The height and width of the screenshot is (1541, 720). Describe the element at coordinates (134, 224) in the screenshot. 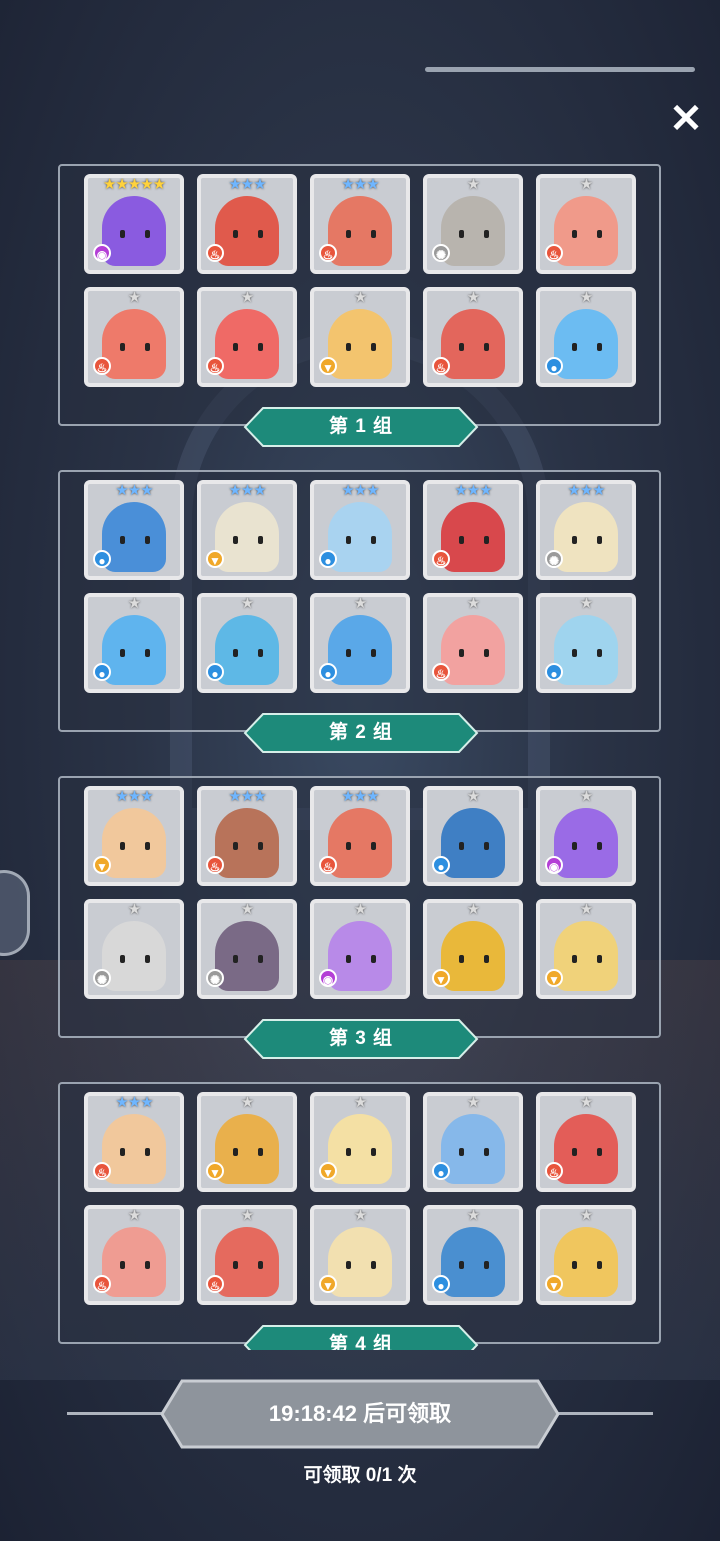

I see `hero-card: ★★★★★ ◉` at that location.